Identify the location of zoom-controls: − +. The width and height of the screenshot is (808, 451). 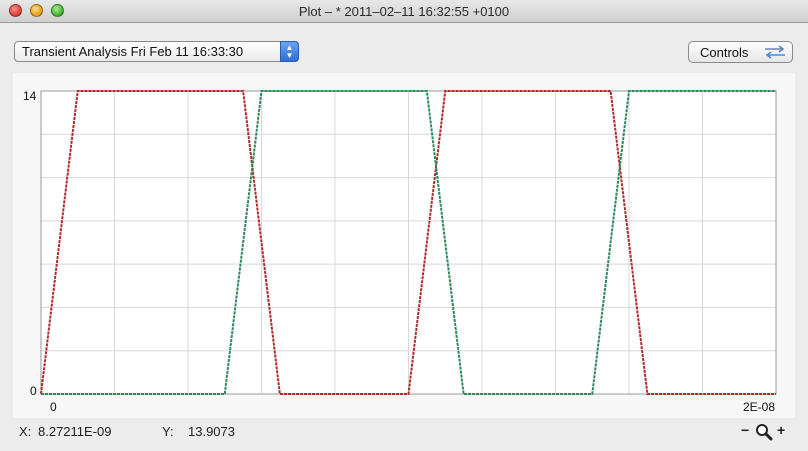
(765, 431).